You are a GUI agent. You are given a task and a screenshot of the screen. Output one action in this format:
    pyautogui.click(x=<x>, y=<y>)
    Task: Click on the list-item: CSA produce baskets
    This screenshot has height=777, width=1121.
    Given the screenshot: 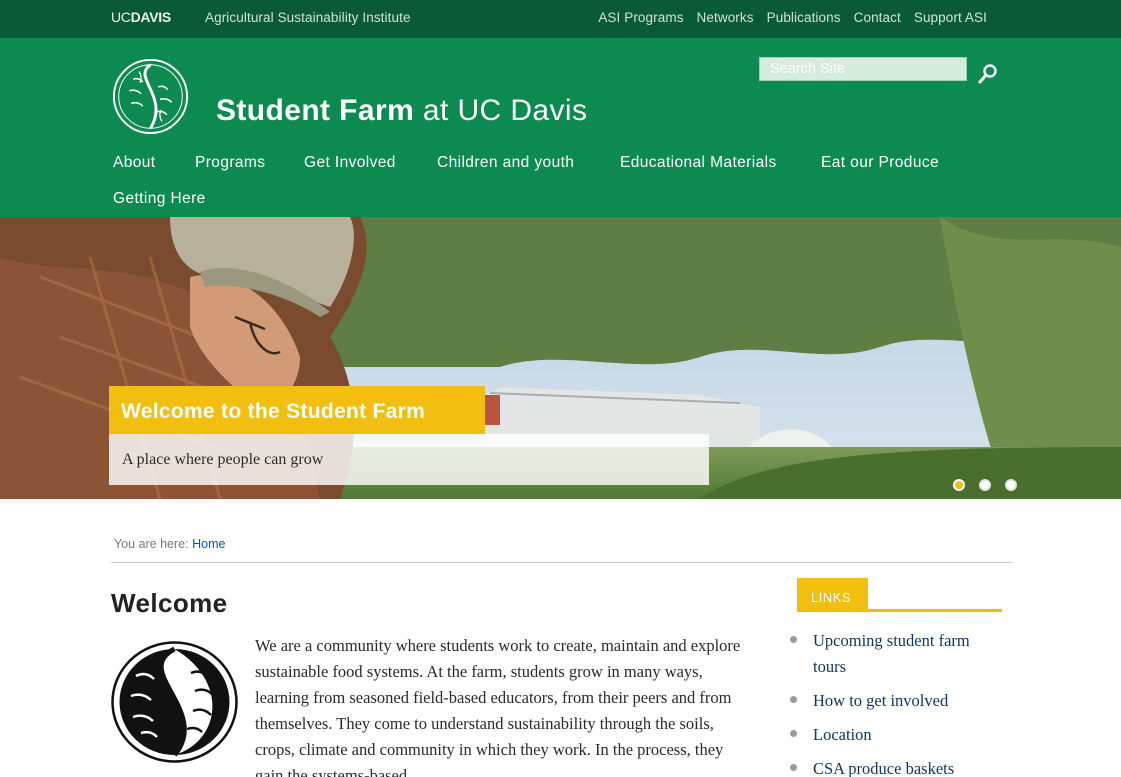 What is the action you would take?
    pyautogui.click(x=895, y=766)
    